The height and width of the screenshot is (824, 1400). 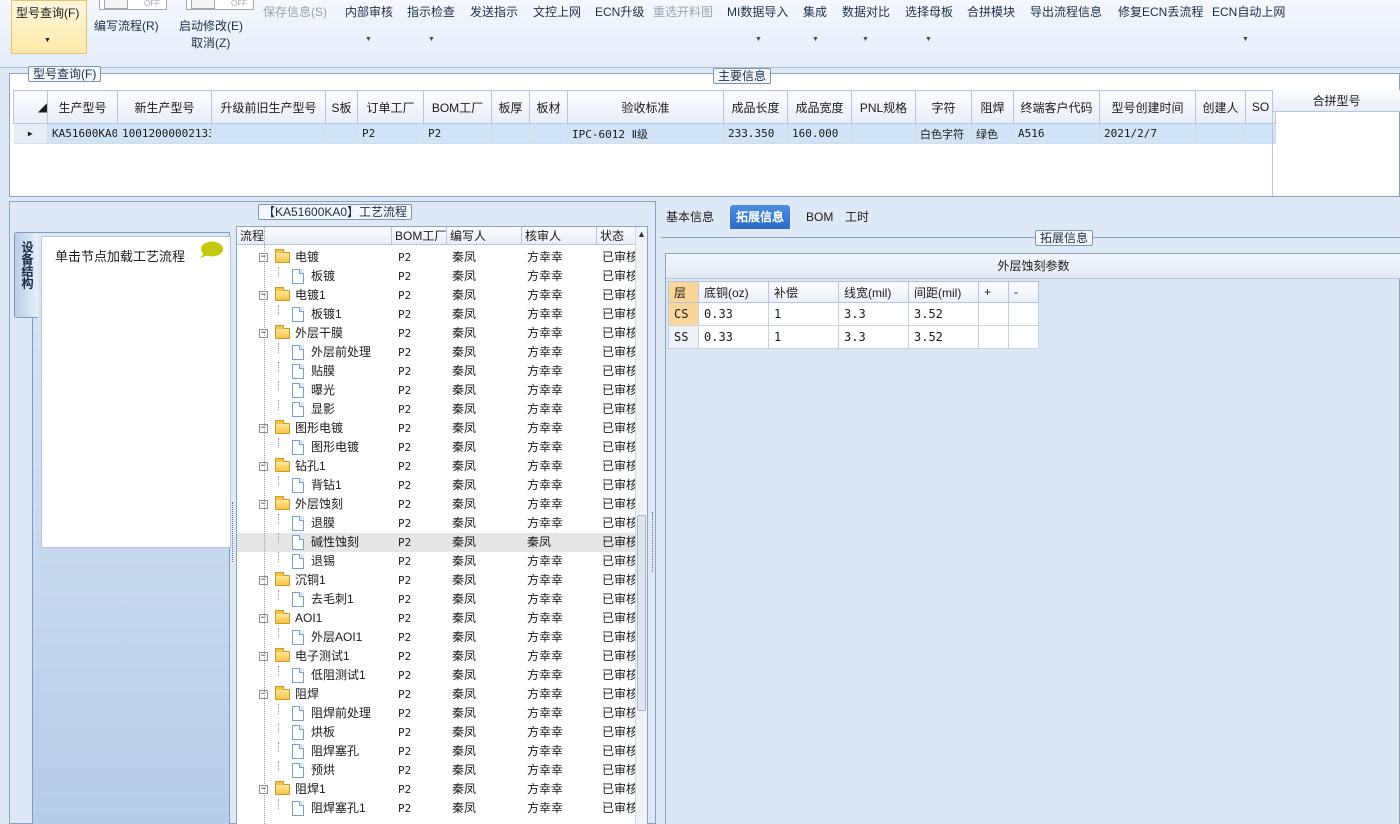 I want to click on ecn-auto-upload-button: ECN自动上网, so click(x=1248, y=11).